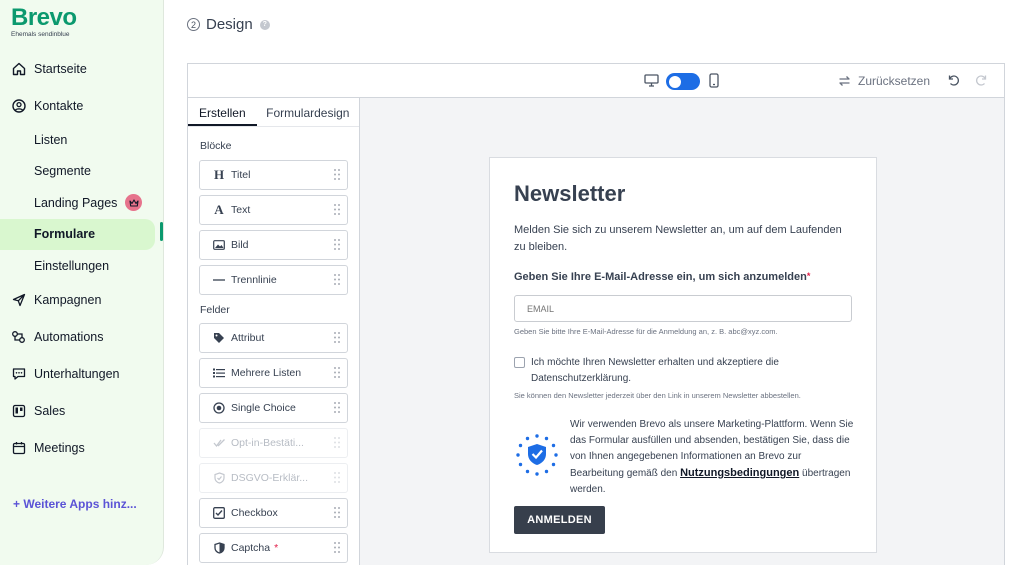 The width and height of the screenshot is (1024, 565). I want to click on heading-icon: H, so click(219, 174).